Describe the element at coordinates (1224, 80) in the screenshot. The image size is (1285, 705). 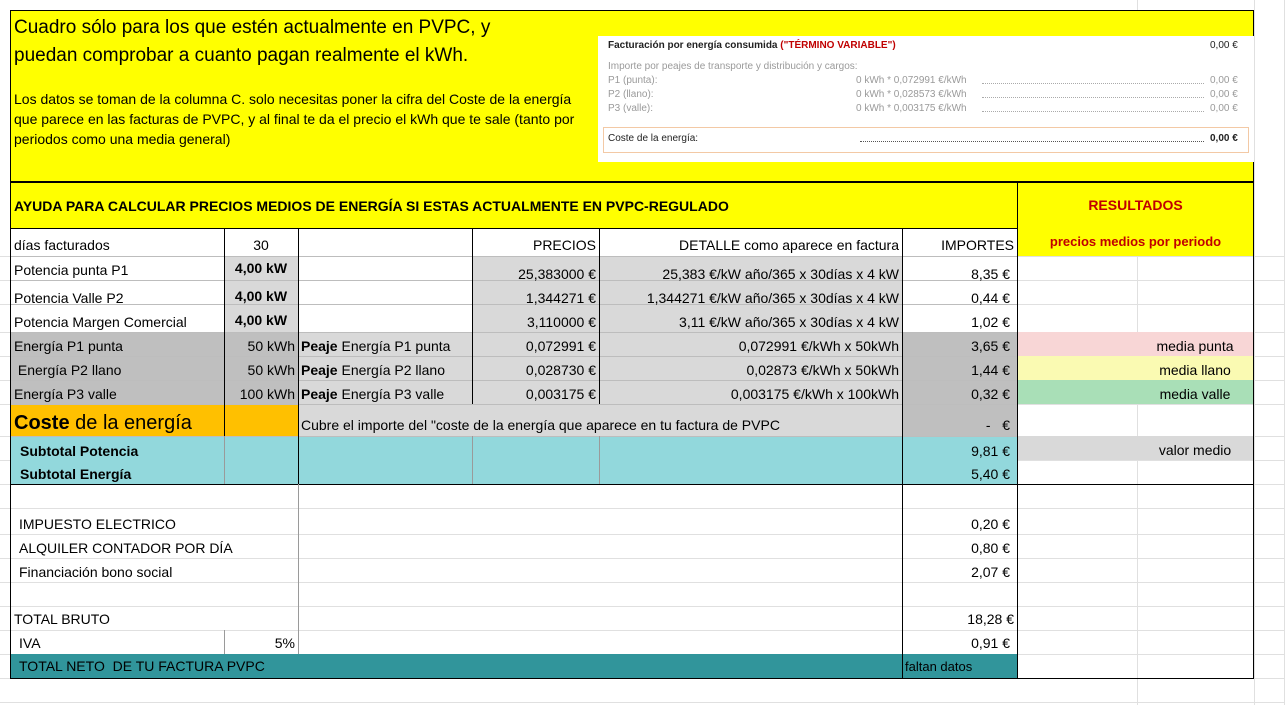
I see `invoice-p1-amount: 0,00 €` at that location.